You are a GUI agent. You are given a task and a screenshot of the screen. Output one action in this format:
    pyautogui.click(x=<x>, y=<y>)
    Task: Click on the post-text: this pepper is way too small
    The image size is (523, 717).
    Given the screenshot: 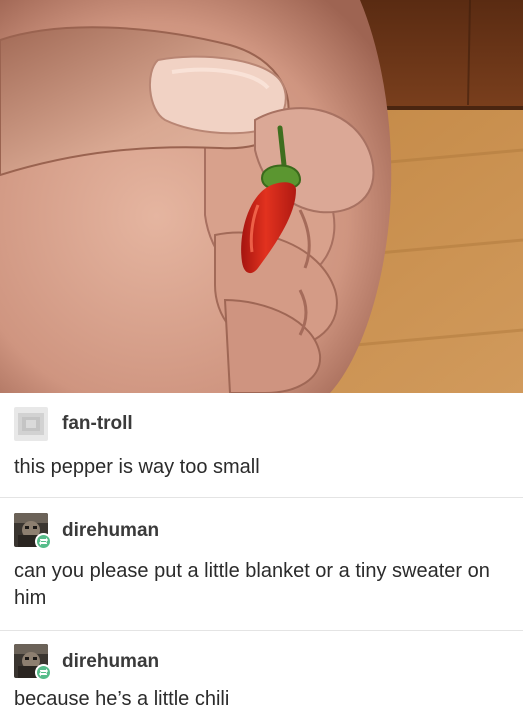 What is the action you would take?
    pyautogui.click(x=137, y=467)
    